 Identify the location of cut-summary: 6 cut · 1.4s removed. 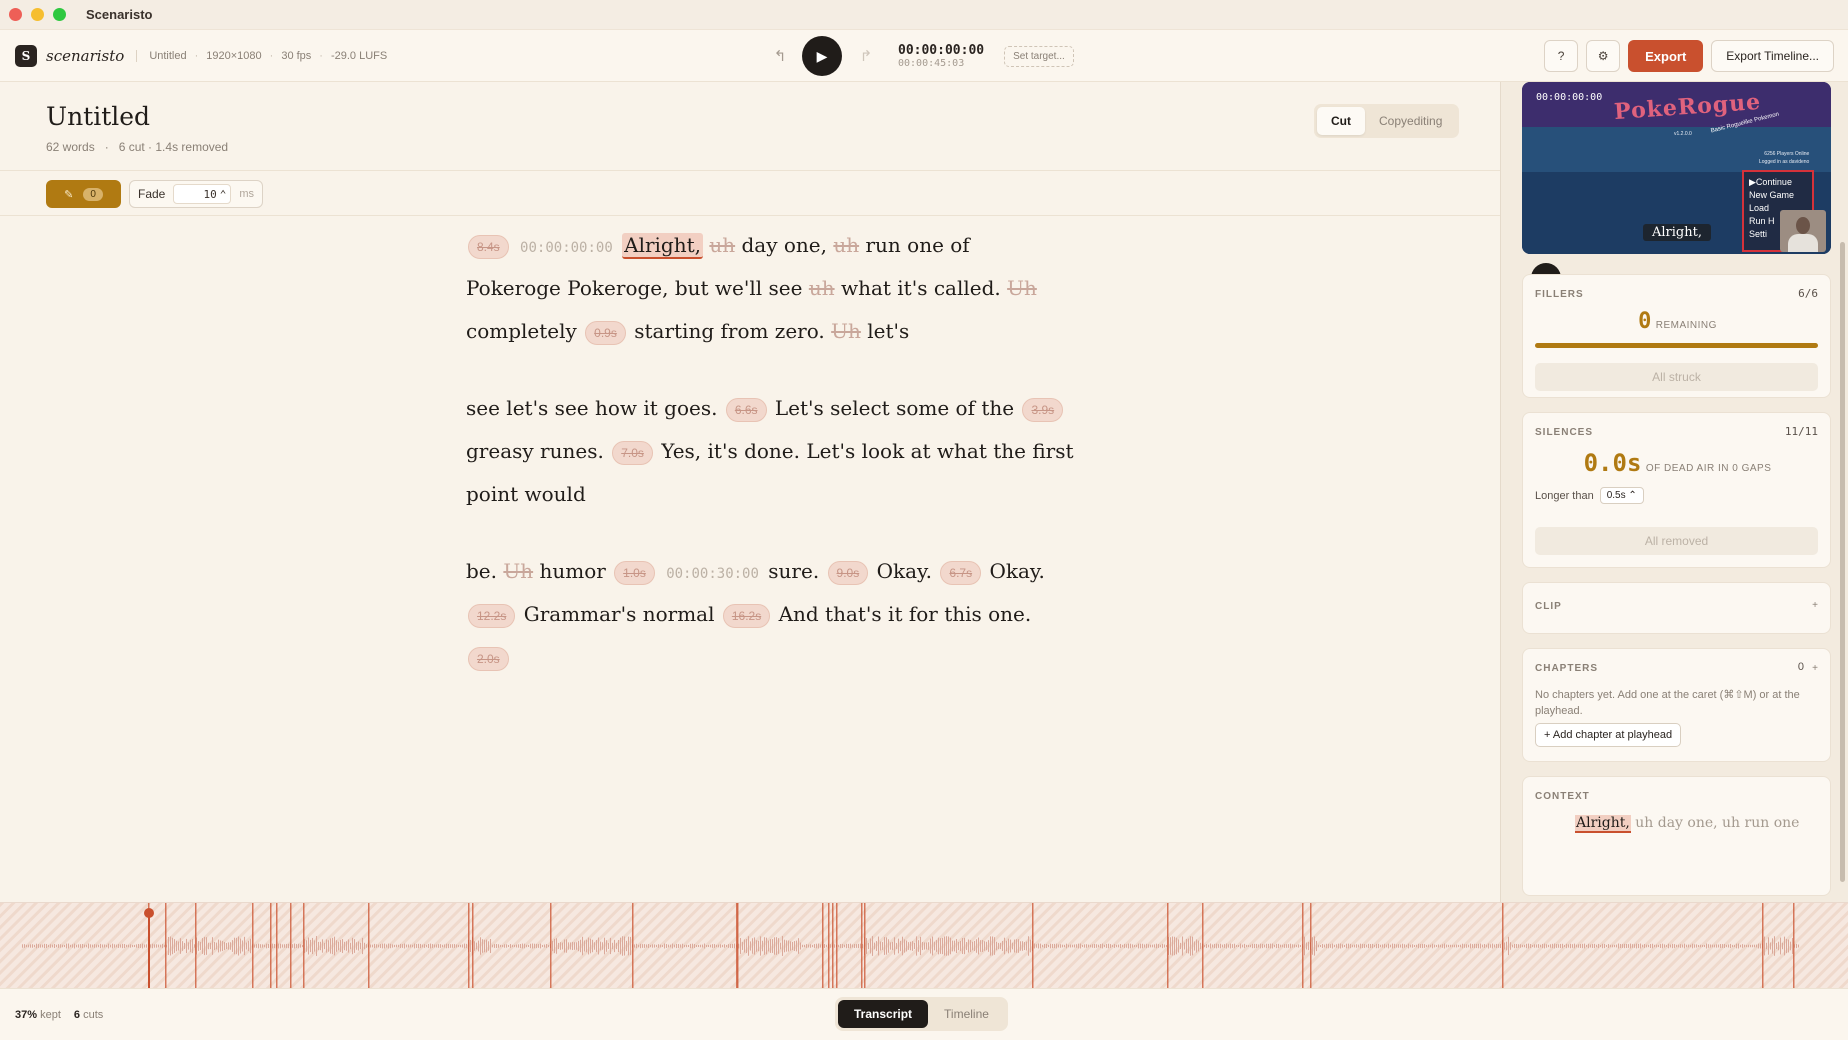
(173, 147).